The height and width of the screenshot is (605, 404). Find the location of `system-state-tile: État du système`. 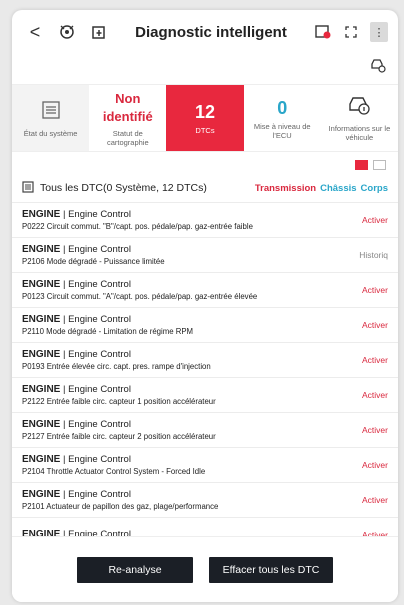

system-state-tile: État du système is located at coordinates (51, 118).